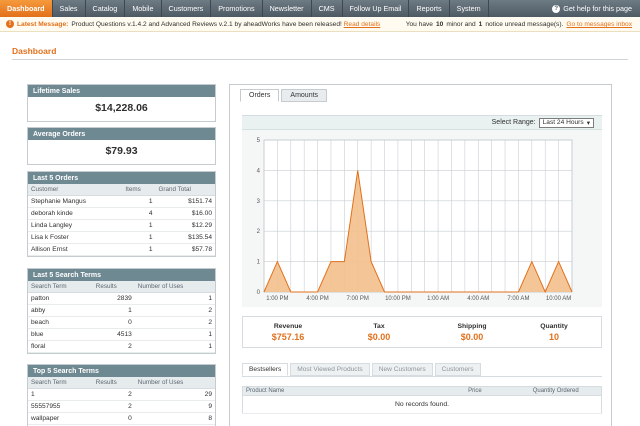  What do you see at coordinates (259, 293) in the screenshot?
I see `y-tick-label: 0` at bounding box center [259, 293].